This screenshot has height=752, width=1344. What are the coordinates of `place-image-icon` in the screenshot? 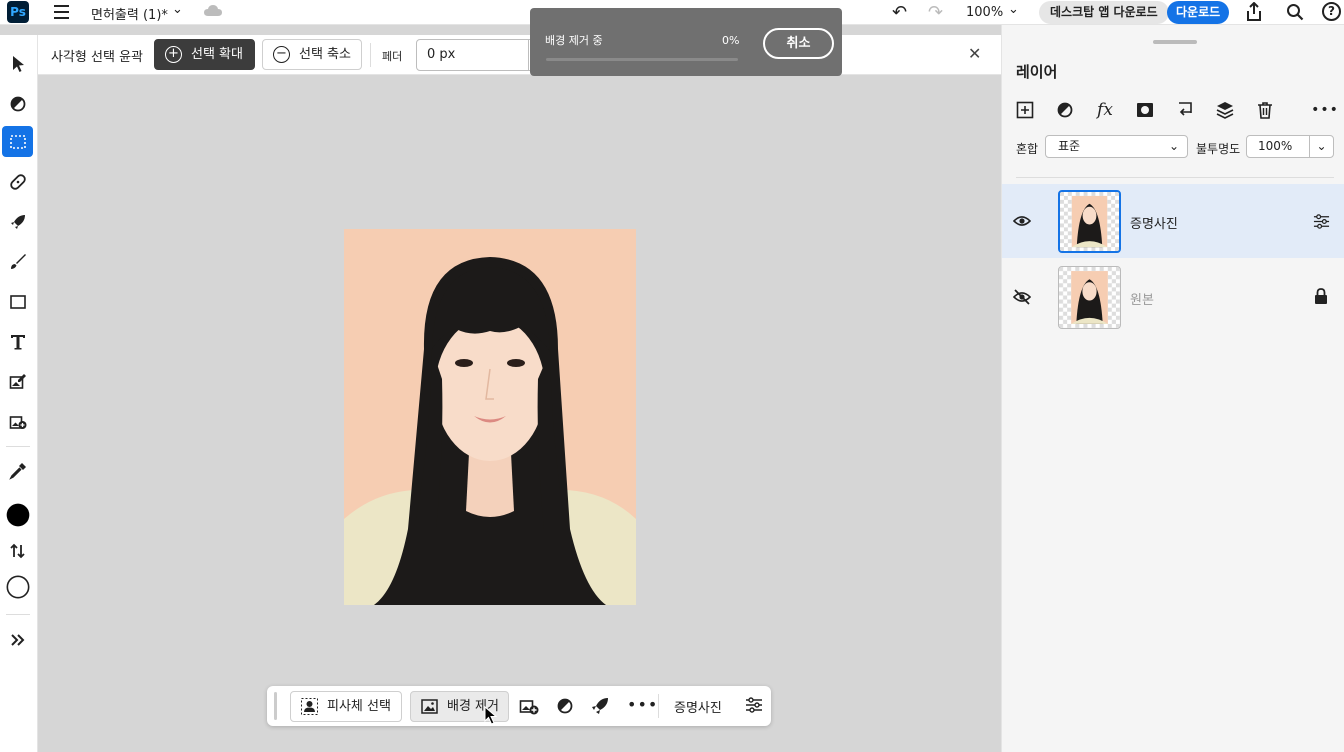 It's located at (17, 421).